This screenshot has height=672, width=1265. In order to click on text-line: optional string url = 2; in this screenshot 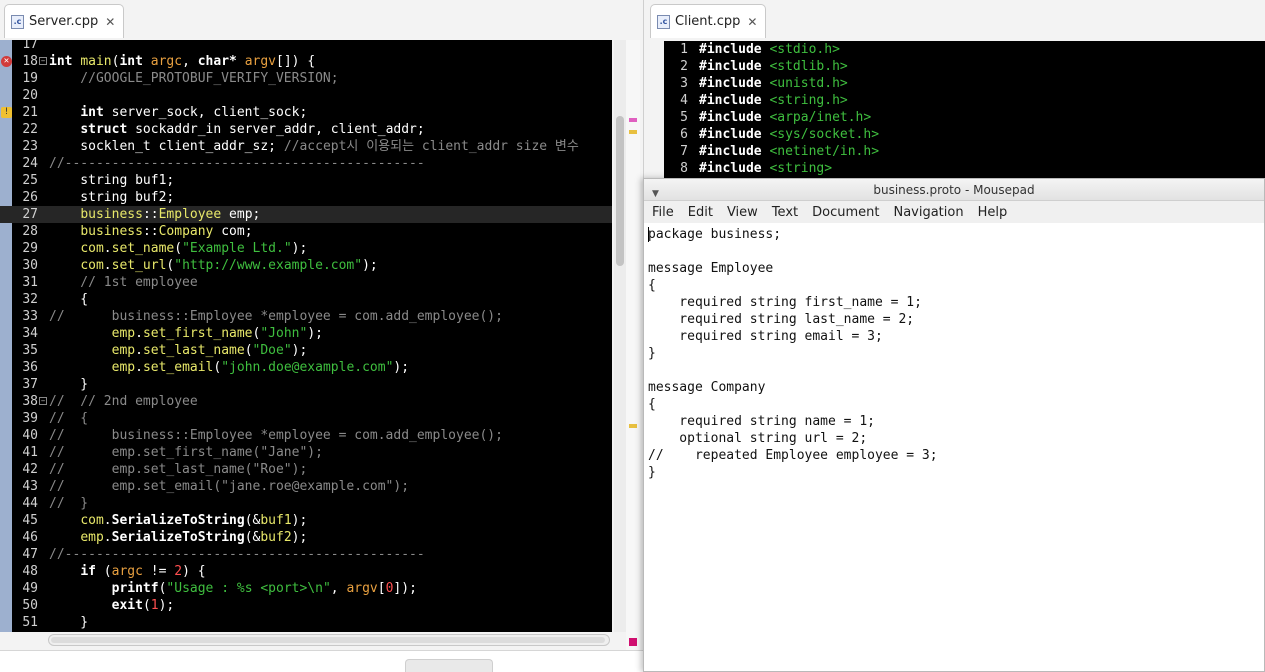, I will do `click(757, 438)`.